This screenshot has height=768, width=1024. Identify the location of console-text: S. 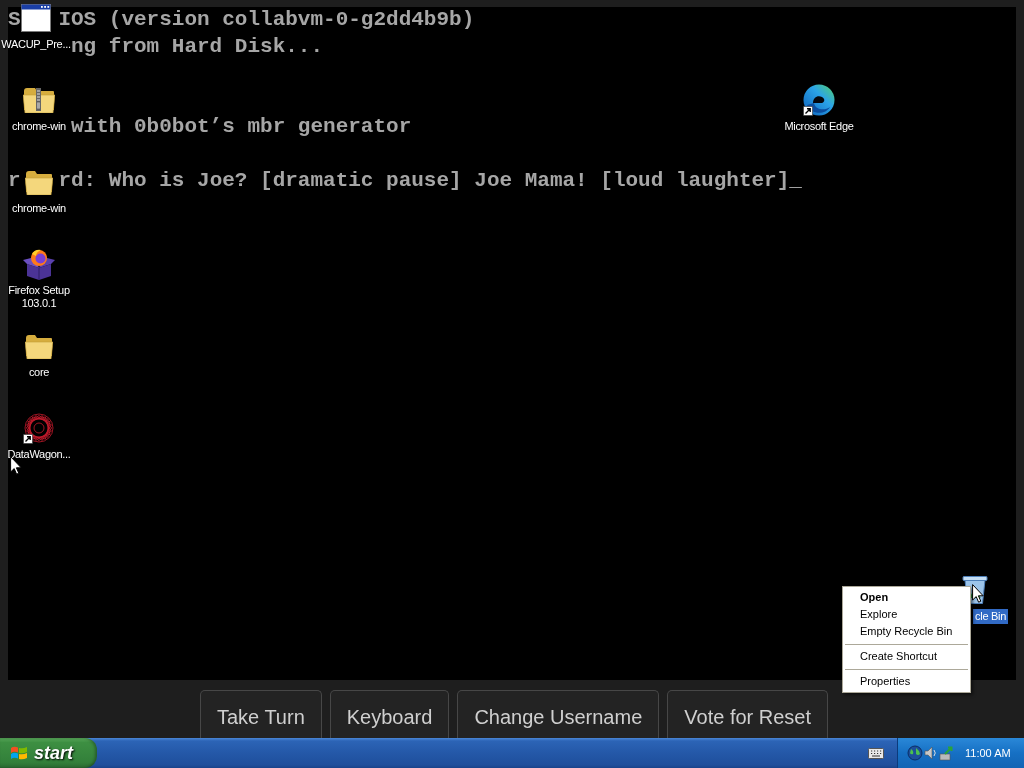
(14, 19).